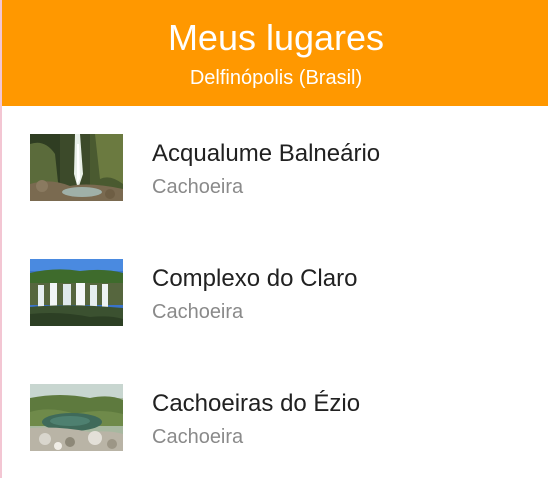 The height and width of the screenshot is (478, 548). Describe the element at coordinates (255, 278) in the screenshot. I see `place-name: Complexo do Claro` at that location.